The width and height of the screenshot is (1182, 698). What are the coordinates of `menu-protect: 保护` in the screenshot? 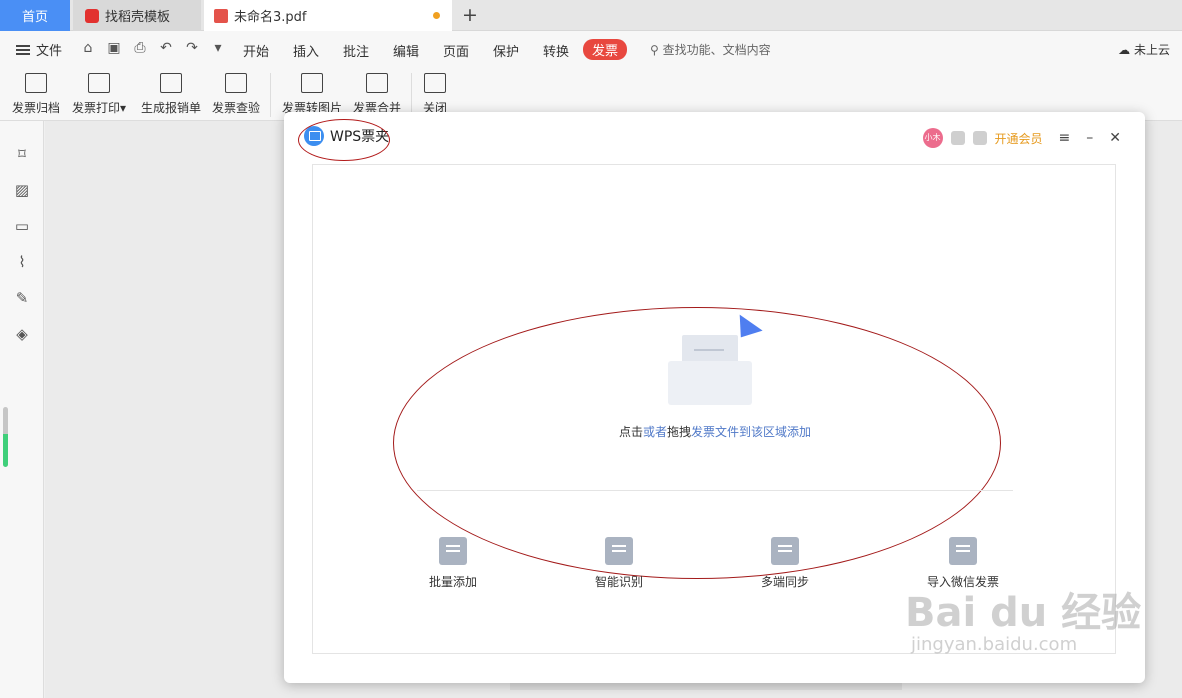 It's located at (506, 50).